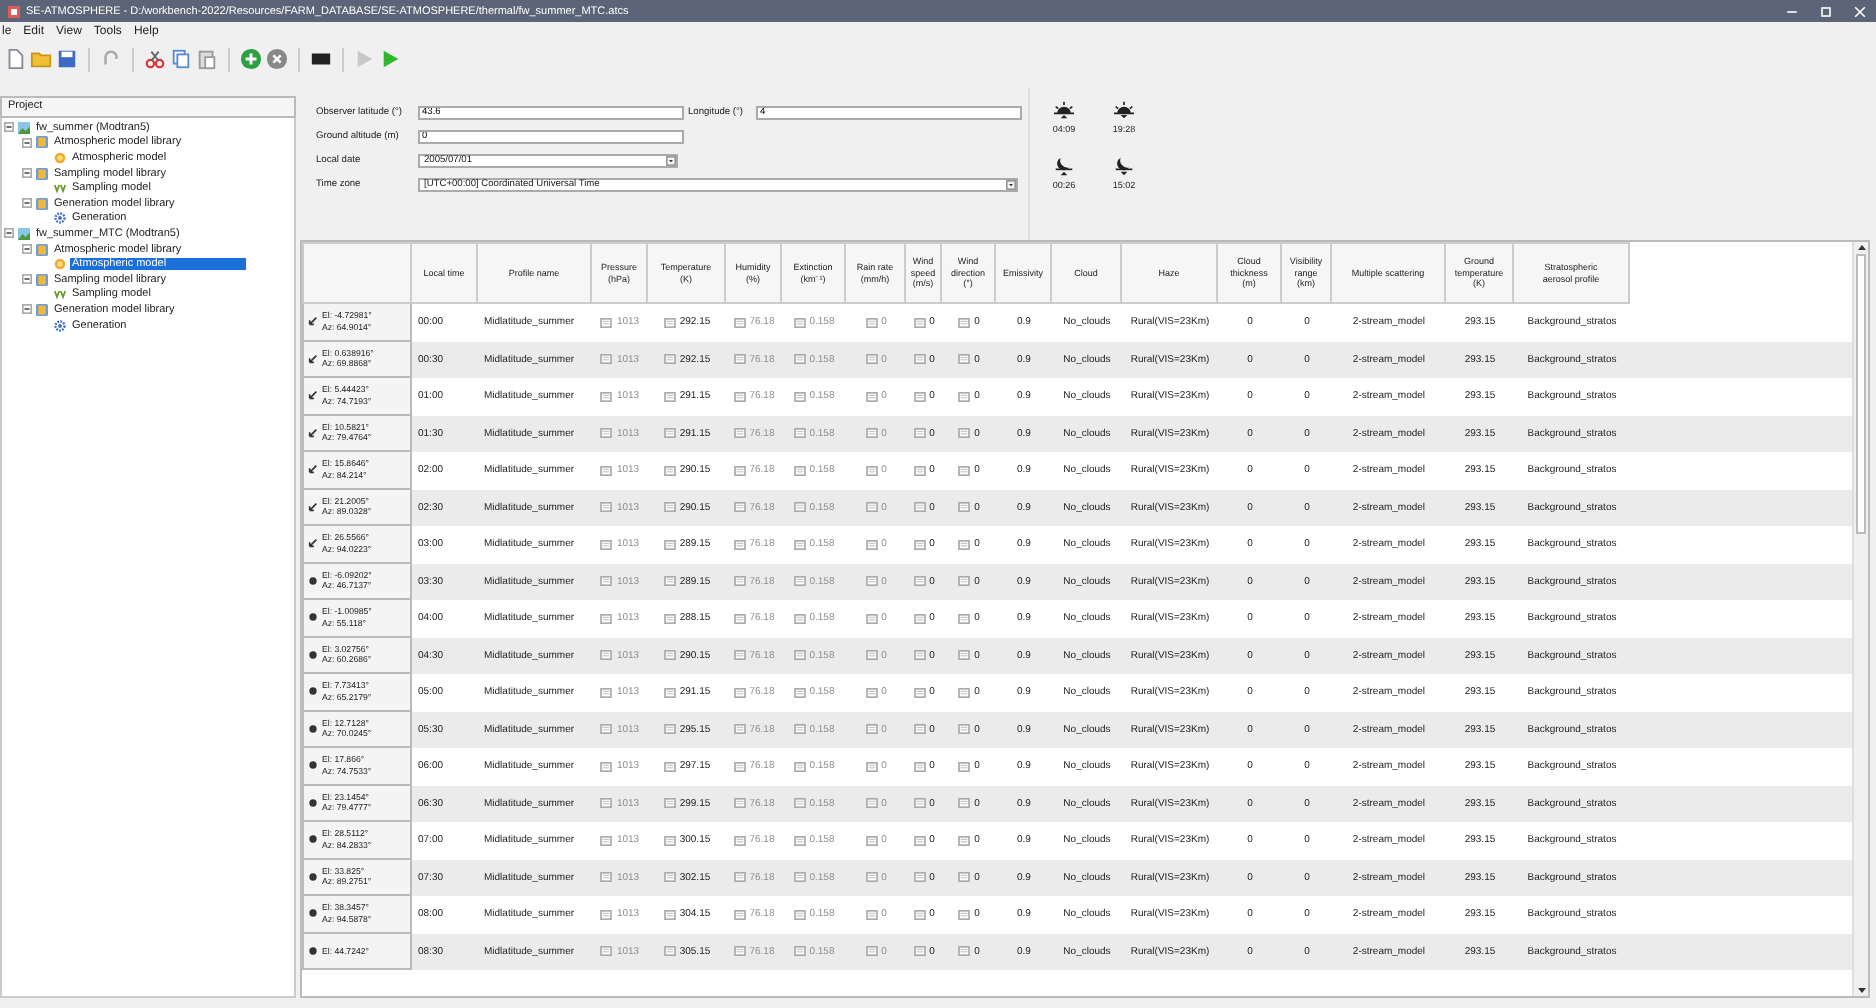  I want to click on folder-icon, so click(41, 59).